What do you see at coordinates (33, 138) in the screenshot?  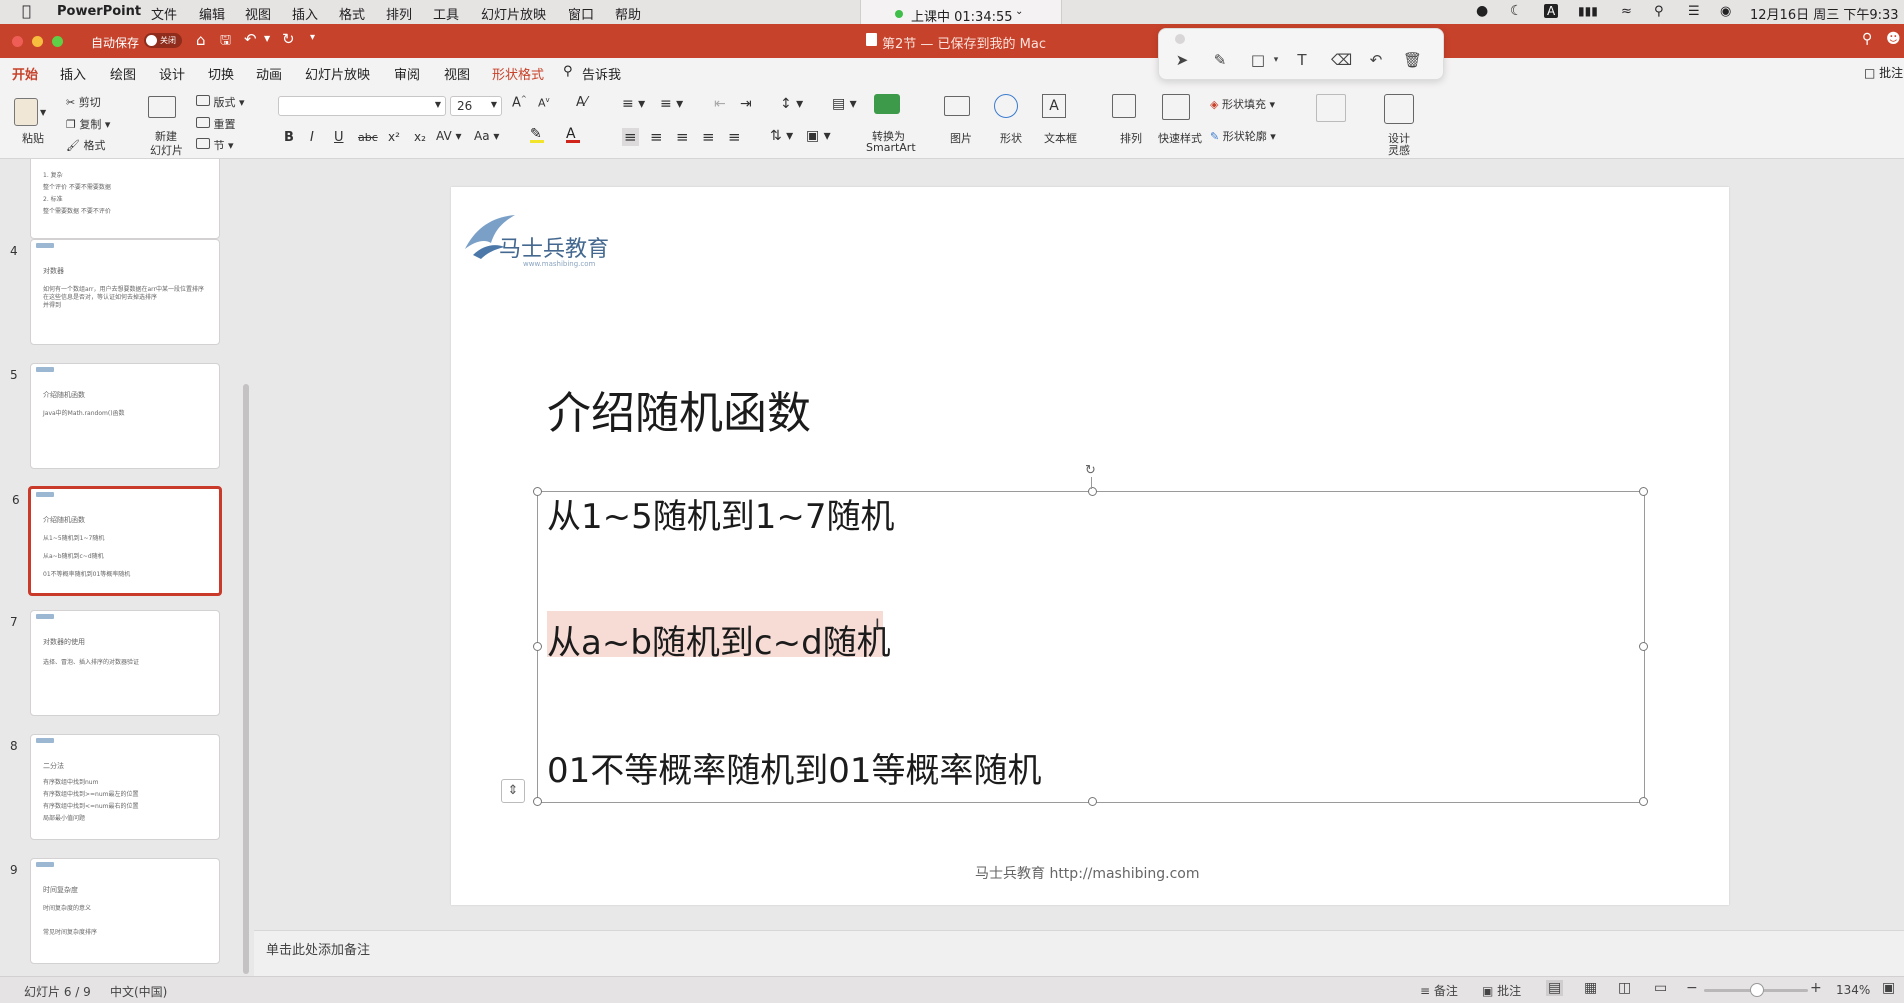 I see `paste-button: 粘贴` at bounding box center [33, 138].